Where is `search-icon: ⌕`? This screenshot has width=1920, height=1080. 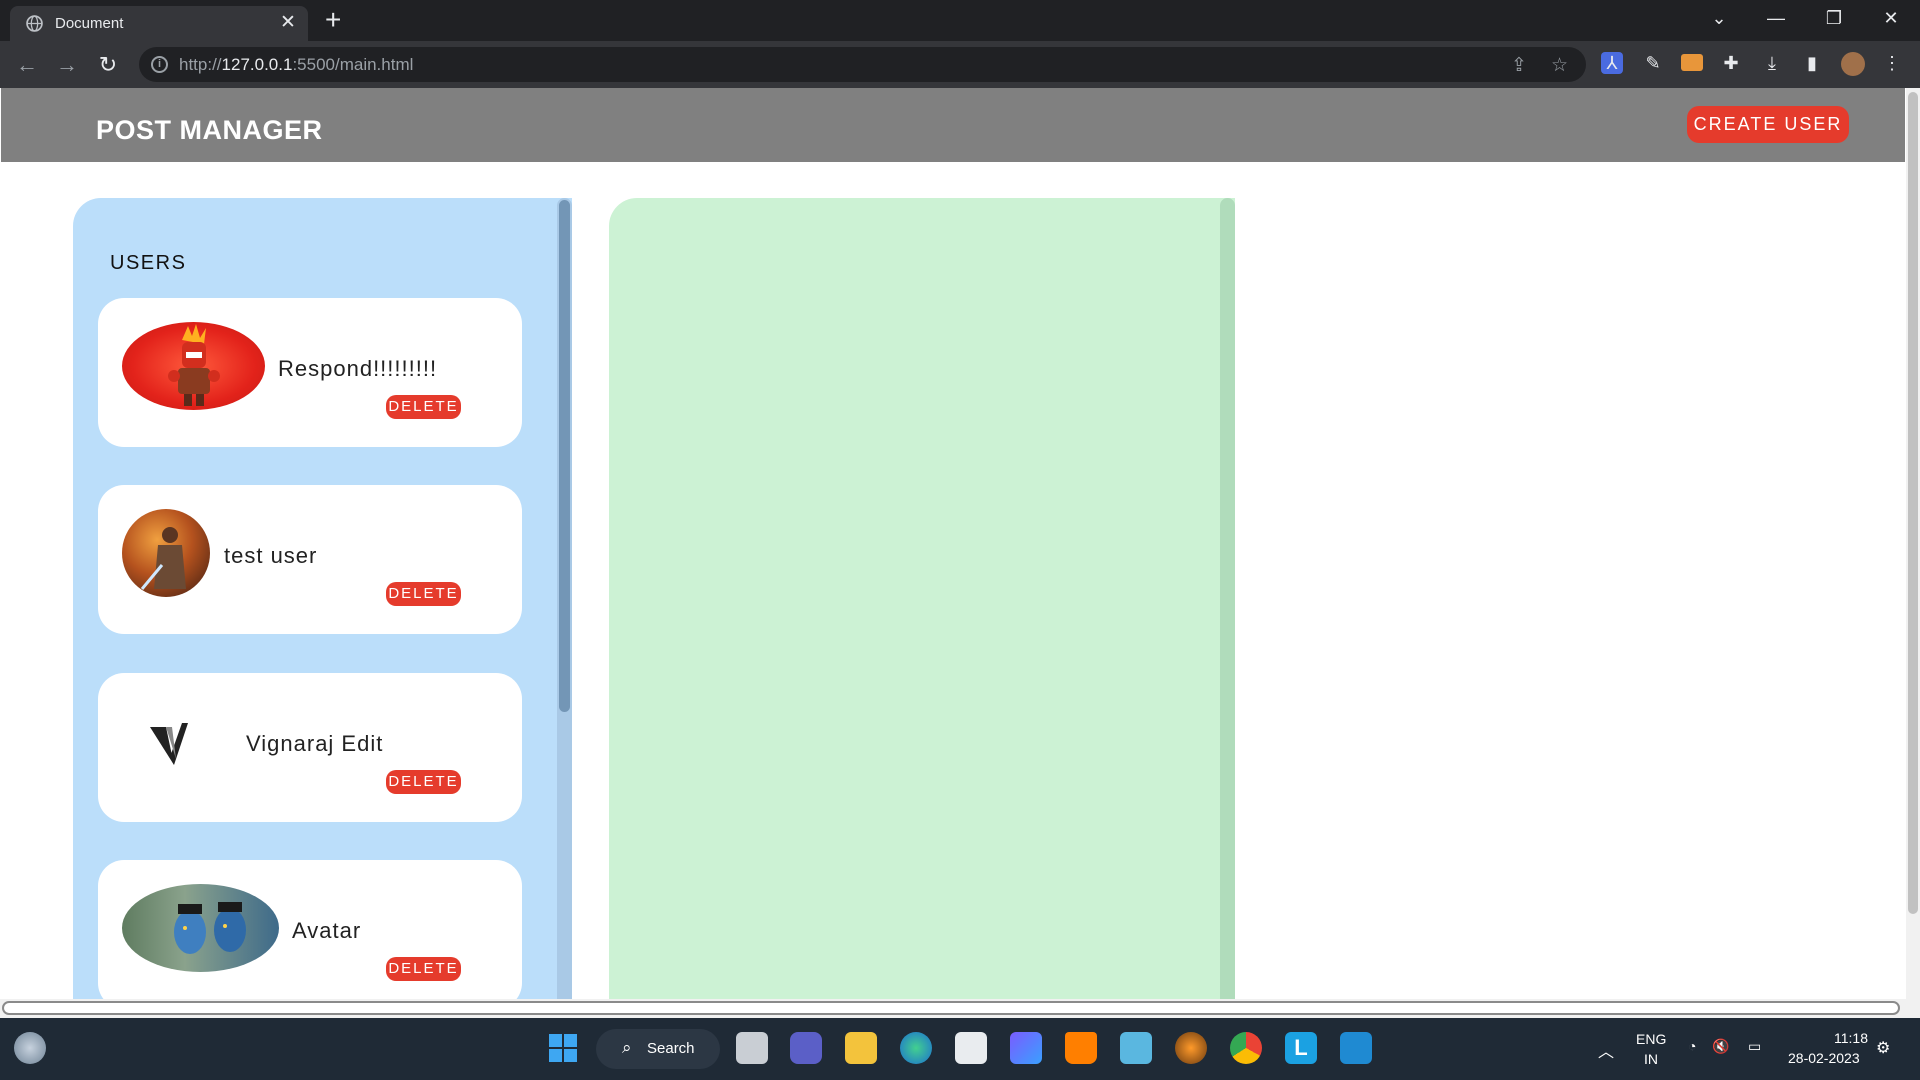 search-icon: ⌕ is located at coordinates (627, 1047).